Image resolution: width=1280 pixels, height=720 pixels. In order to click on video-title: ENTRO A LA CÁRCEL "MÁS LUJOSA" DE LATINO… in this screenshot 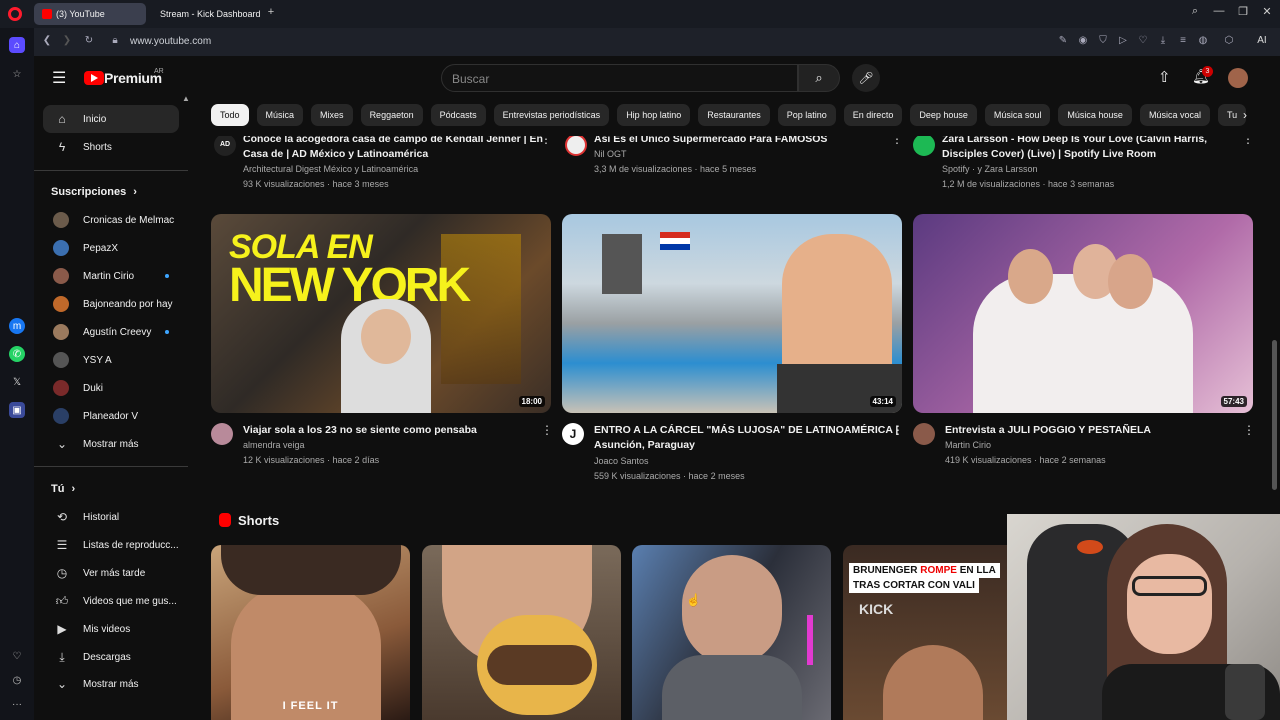, I will do `click(746, 430)`.